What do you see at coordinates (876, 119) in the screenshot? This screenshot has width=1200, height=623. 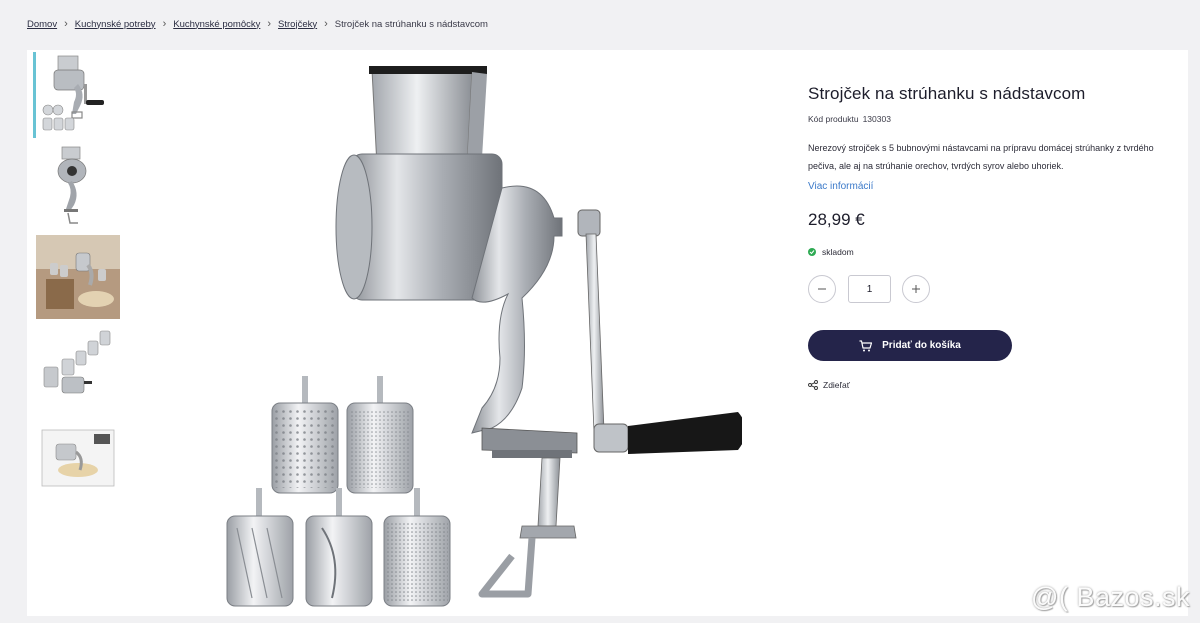 I see `product-code-value: 130303` at bounding box center [876, 119].